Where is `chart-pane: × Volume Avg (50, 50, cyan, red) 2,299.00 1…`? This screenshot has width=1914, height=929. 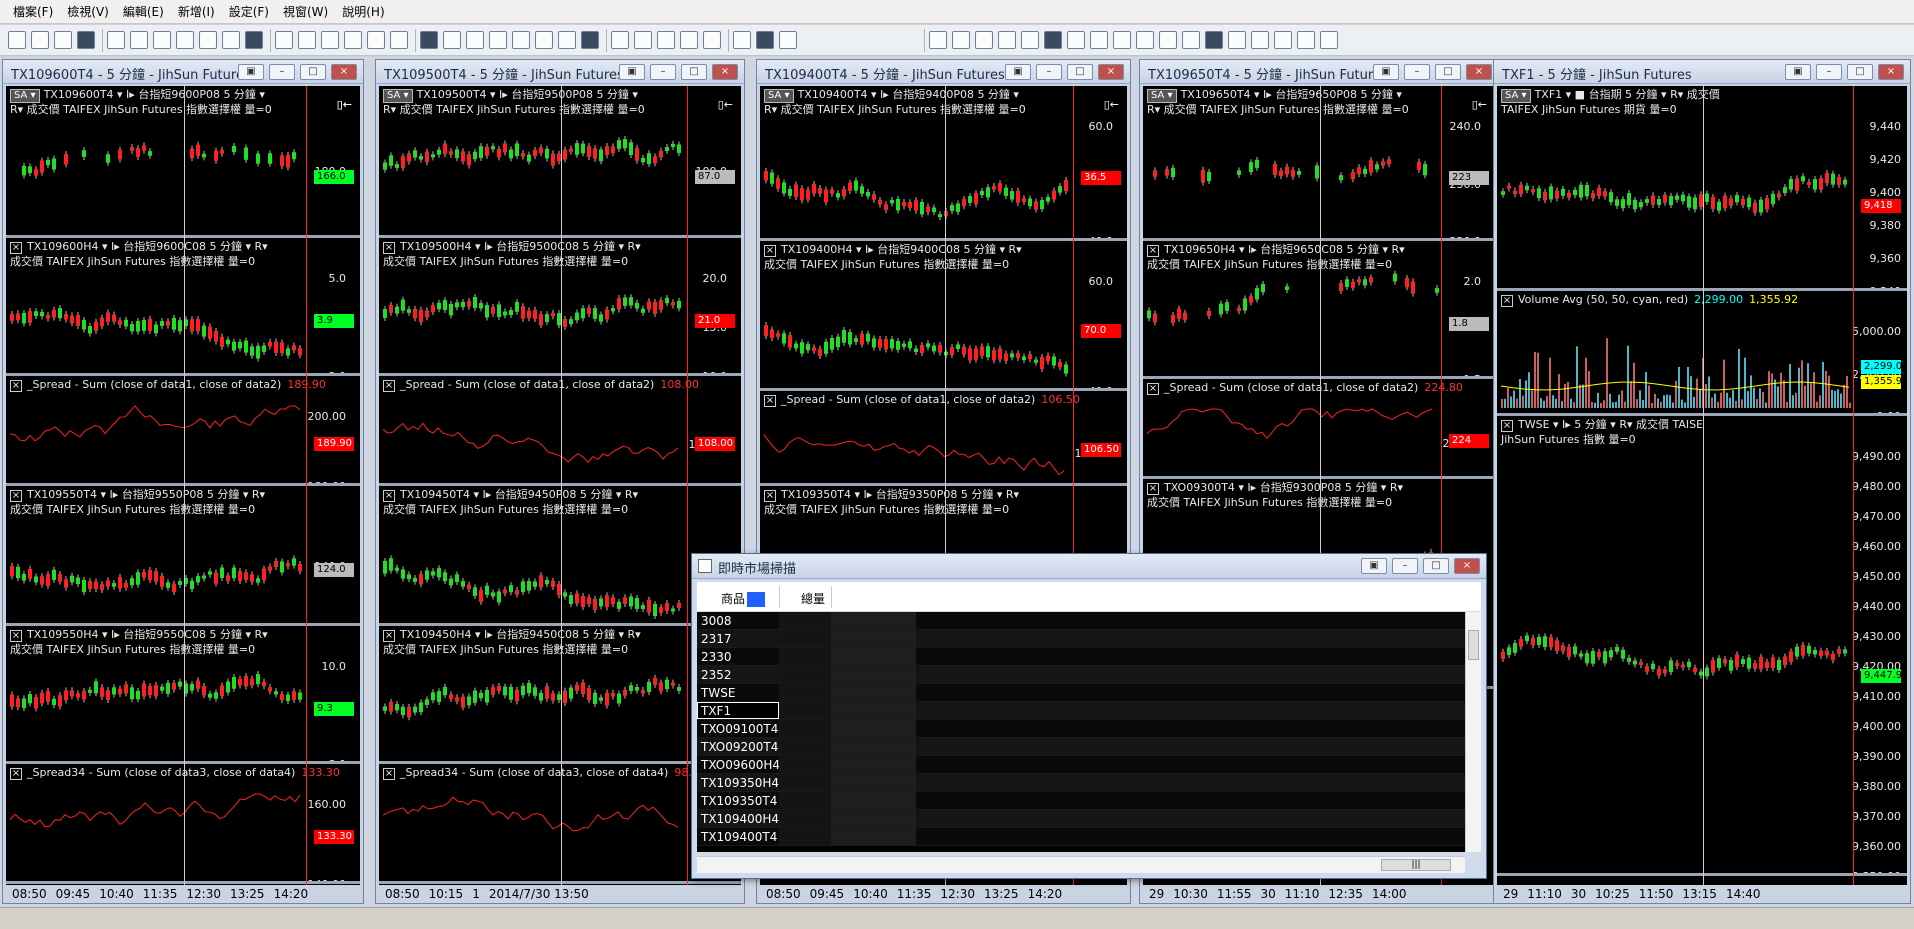 chart-pane: × Volume Avg (50, 50, cyan, red) 2,299.00 1… is located at coordinates (1702, 353).